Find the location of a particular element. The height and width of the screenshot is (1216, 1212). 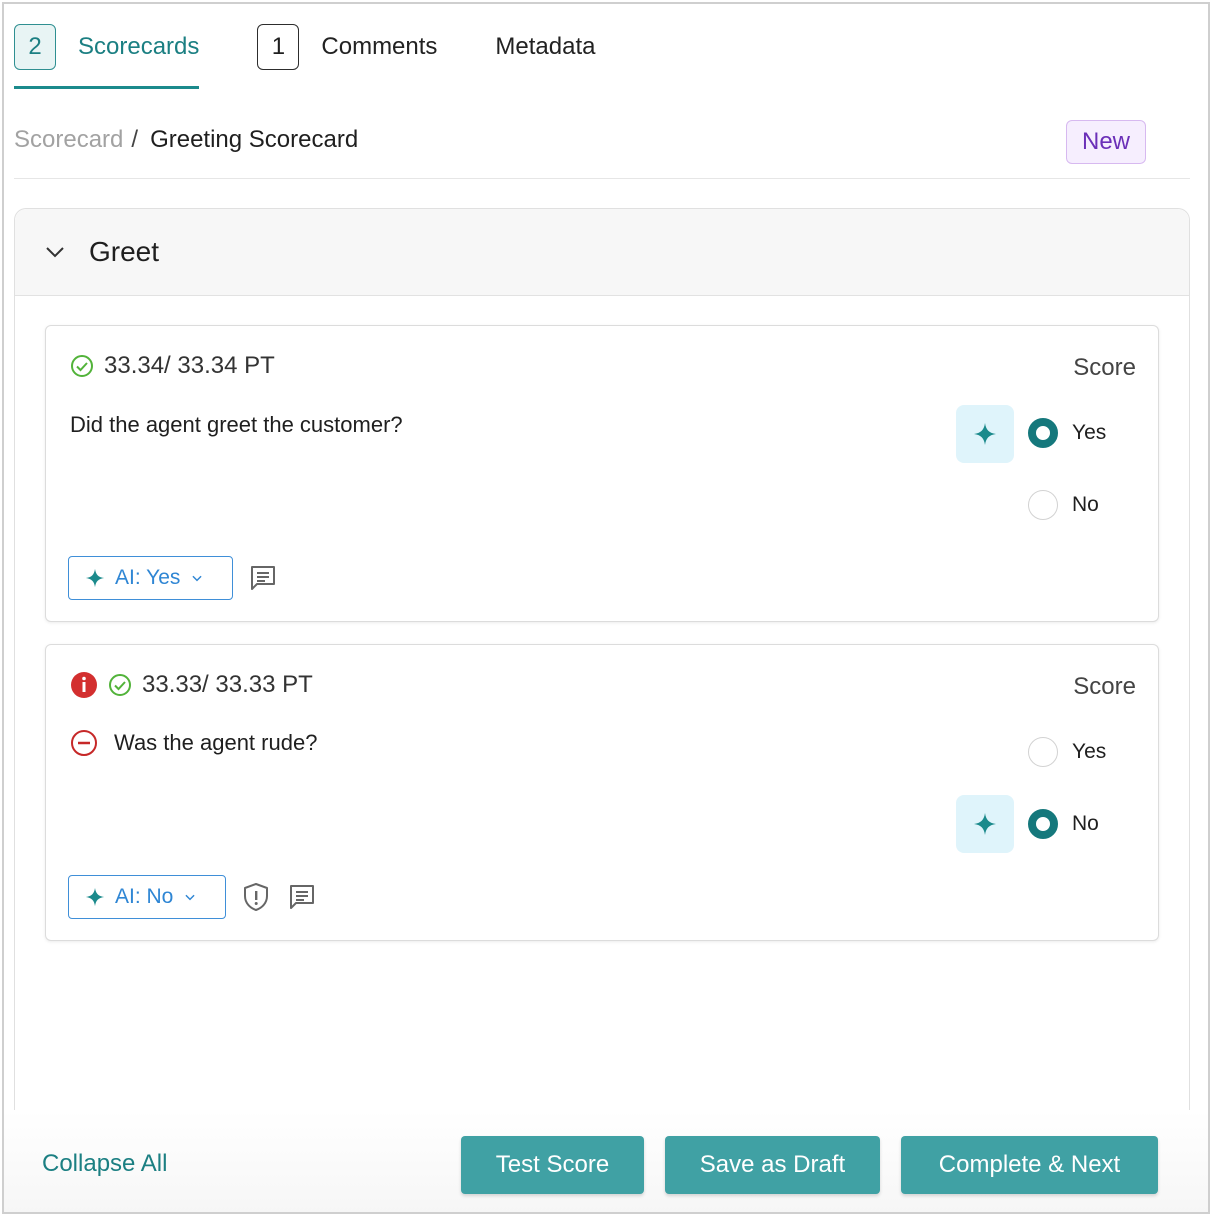

breadcrumb-parent: Scorecard is located at coordinates (68, 140).